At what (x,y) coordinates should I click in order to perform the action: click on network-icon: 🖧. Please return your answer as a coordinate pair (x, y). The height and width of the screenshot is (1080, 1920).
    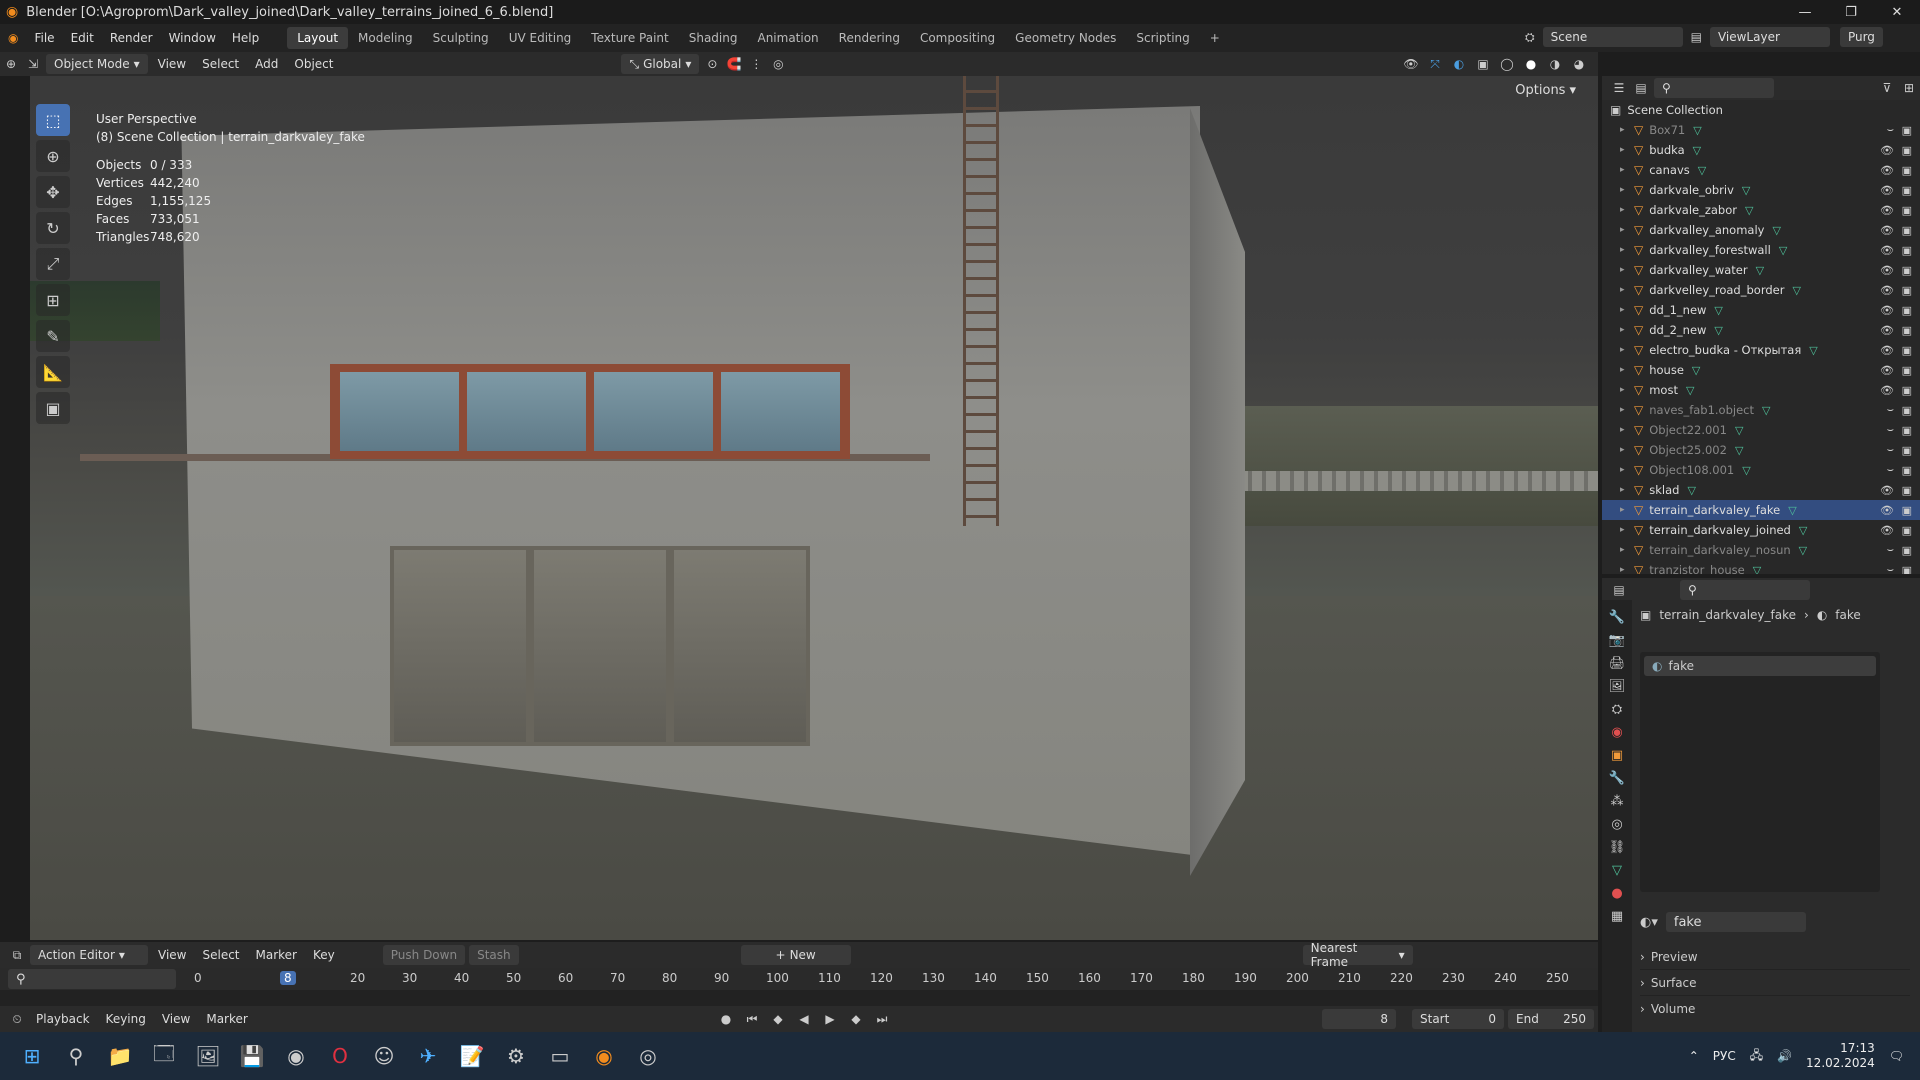
    Looking at the image, I should click on (1756, 1056).